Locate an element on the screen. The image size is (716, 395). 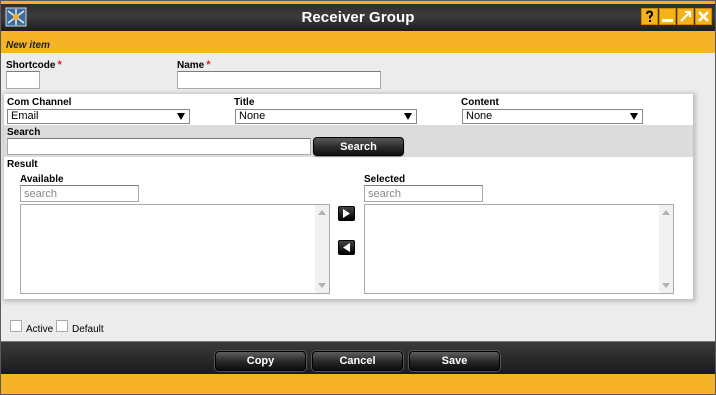
com-channel-label: Com Channel is located at coordinates (39, 102).